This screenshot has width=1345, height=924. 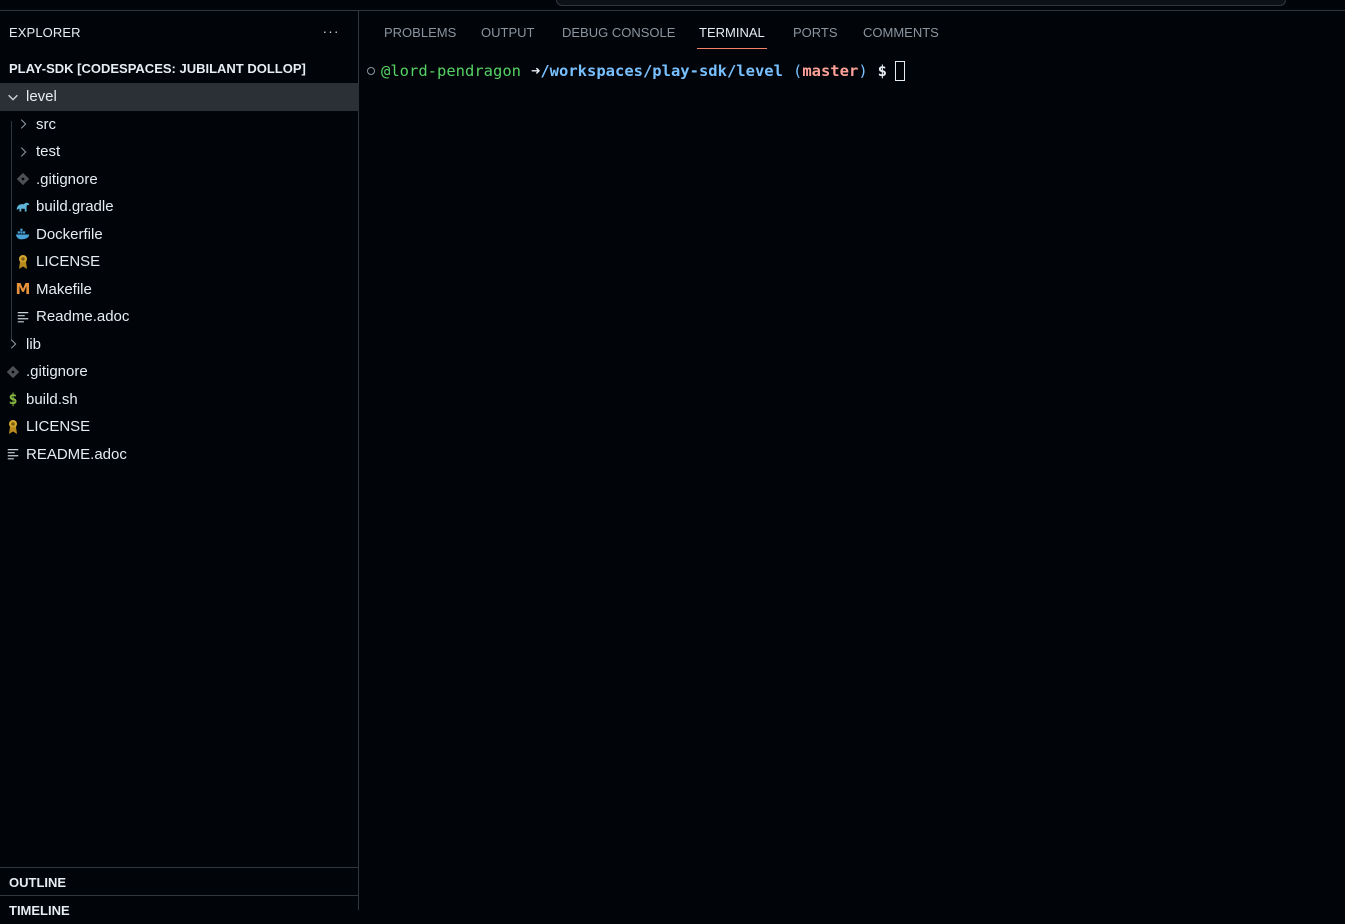 What do you see at coordinates (23, 289) in the screenshot?
I see `makefile-icon: M` at bounding box center [23, 289].